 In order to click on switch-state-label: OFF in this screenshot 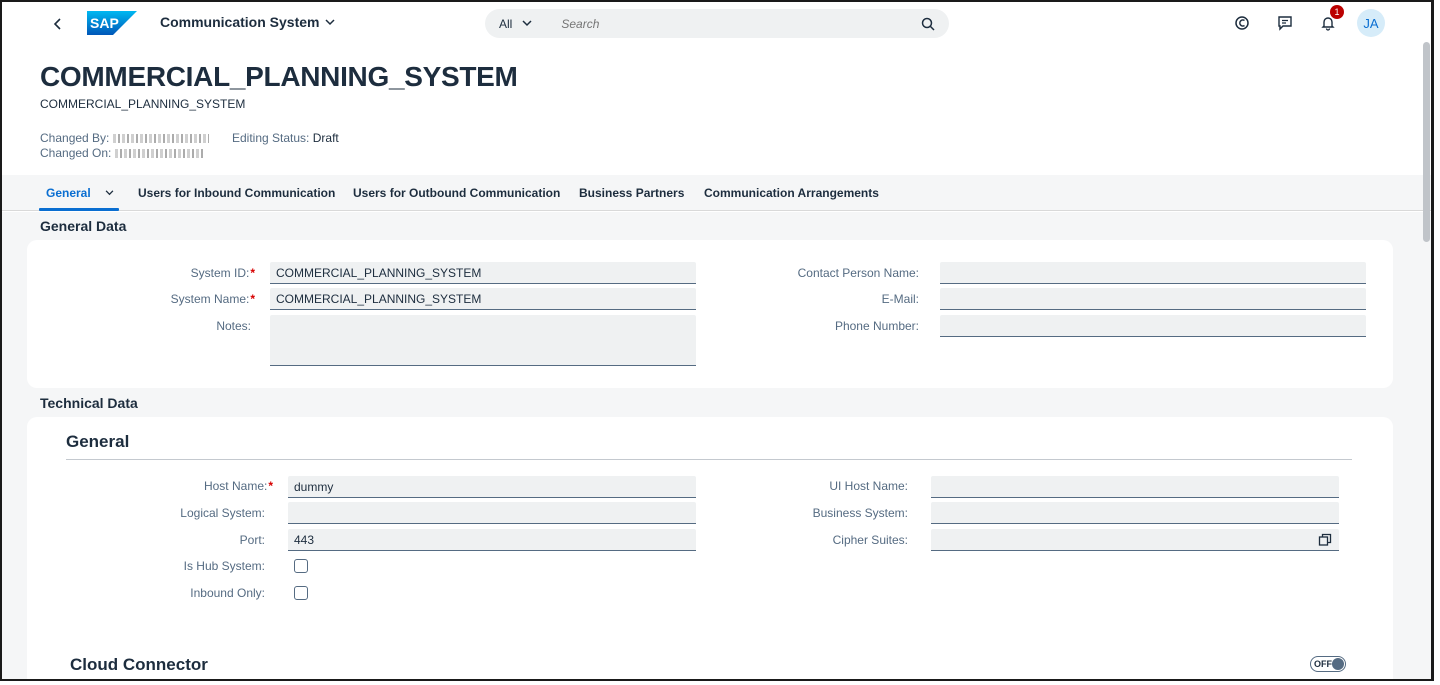, I will do `click(1323, 664)`.